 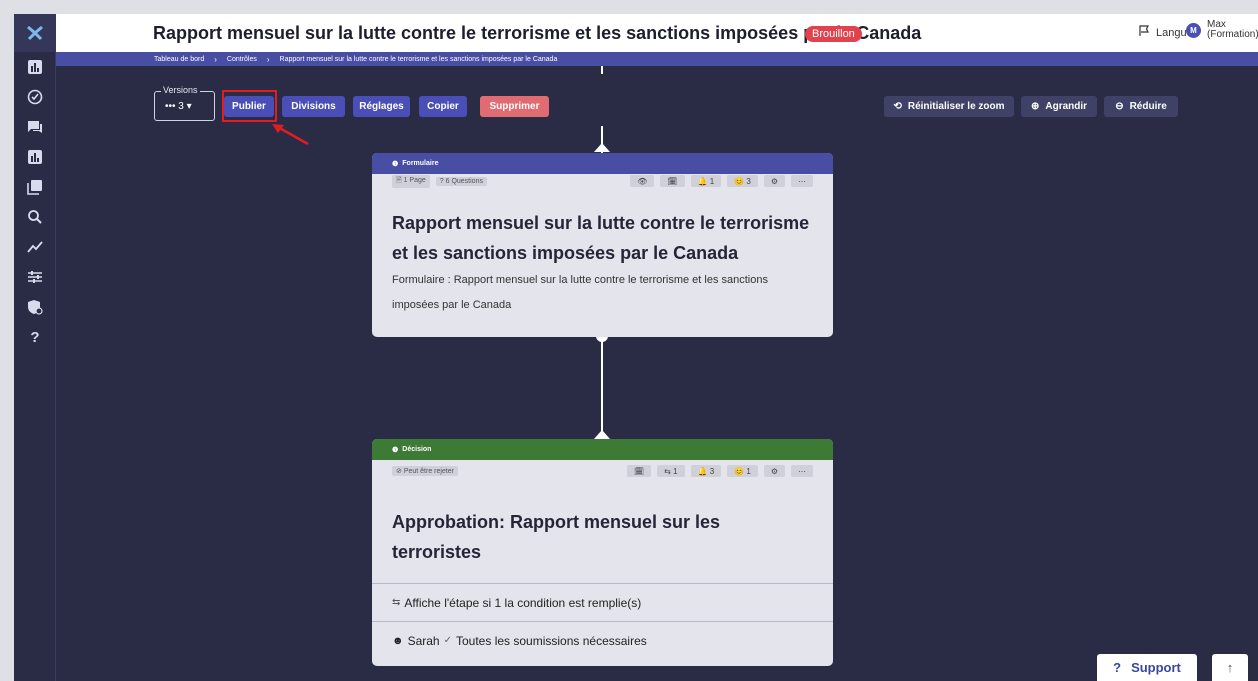 What do you see at coordinates (706, 181) in the screenshot?
I see `notification-icon: 🔔 1` at bounding box center [706, 181].